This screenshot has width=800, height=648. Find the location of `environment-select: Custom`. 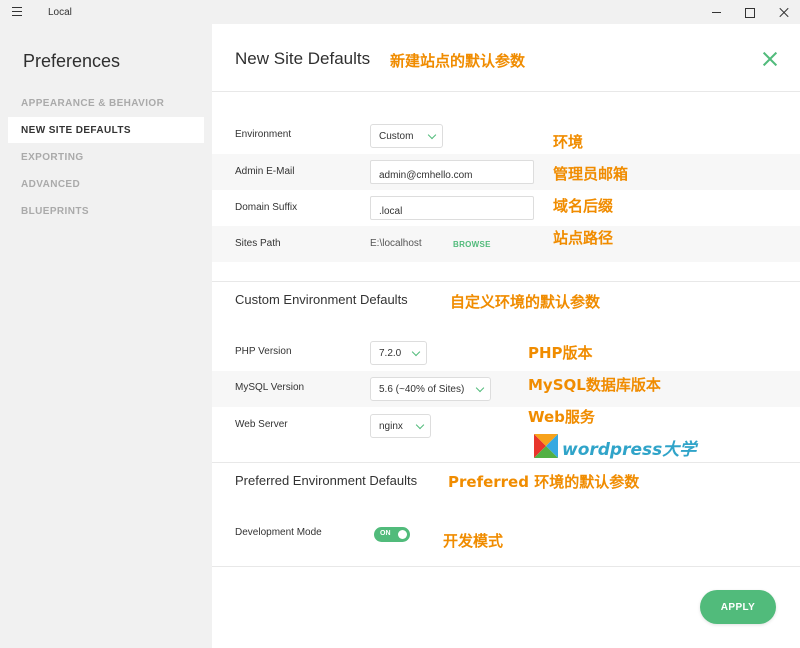

environment-select: Custom is located at coordinates (406, 136).